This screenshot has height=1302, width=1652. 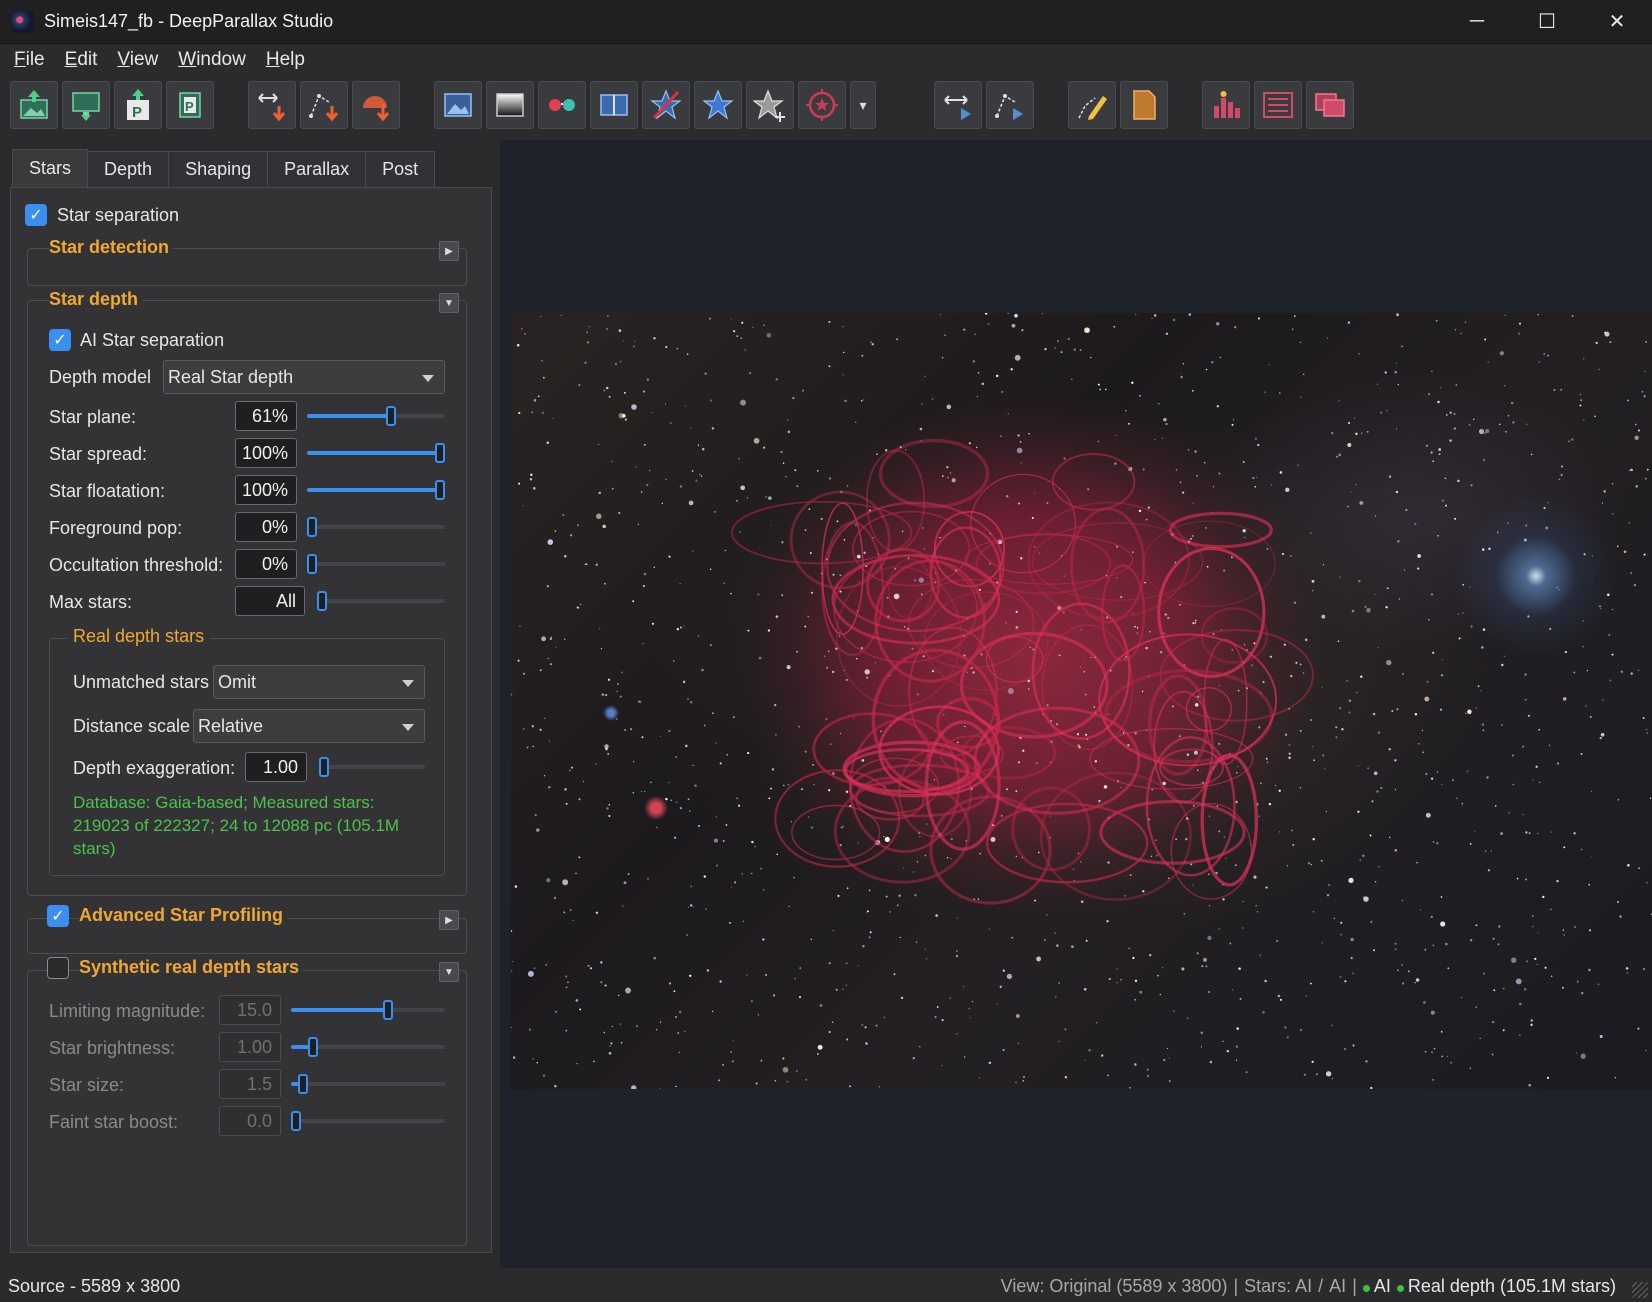 I want to click on view-depth-button, so click(x=510, y=105).